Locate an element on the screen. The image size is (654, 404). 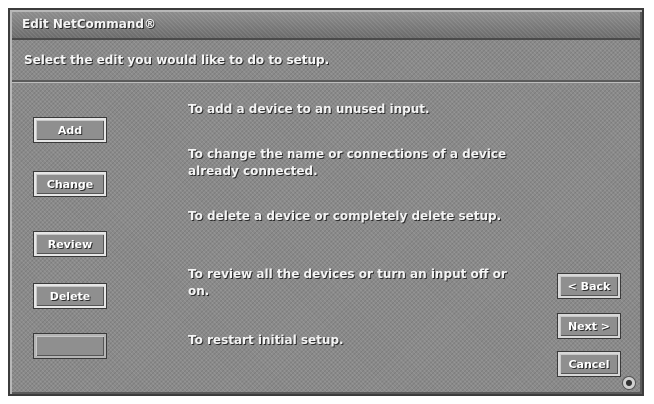
next-button: Next > is located at coordinates (589, 326).